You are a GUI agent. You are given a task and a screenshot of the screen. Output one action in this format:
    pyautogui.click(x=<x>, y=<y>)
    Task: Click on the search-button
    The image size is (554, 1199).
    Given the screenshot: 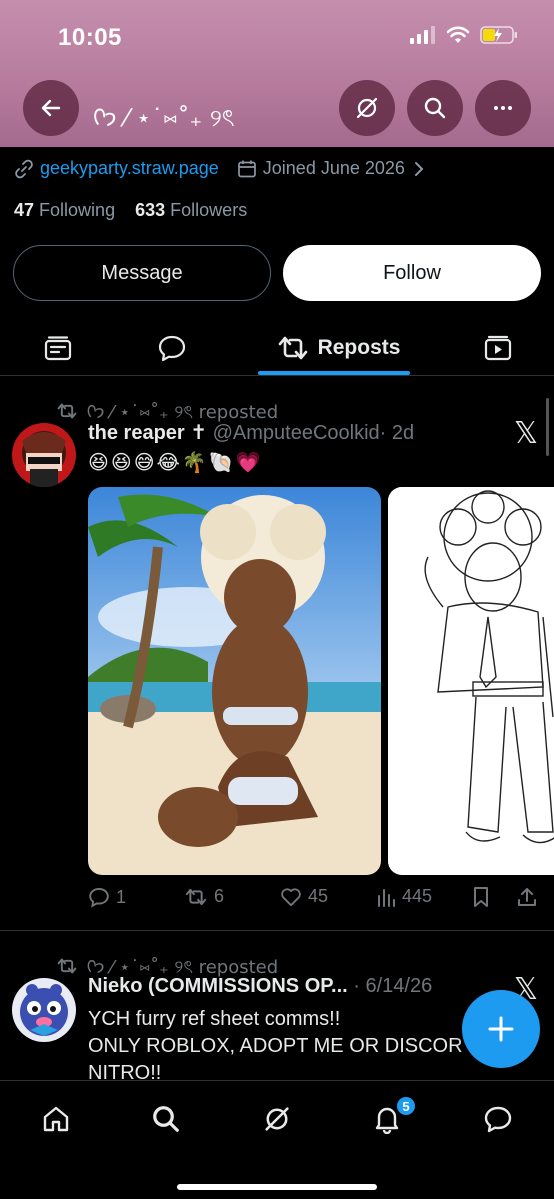 What is the action you would take?
    pyautogui.click(x=435, y=108)
    